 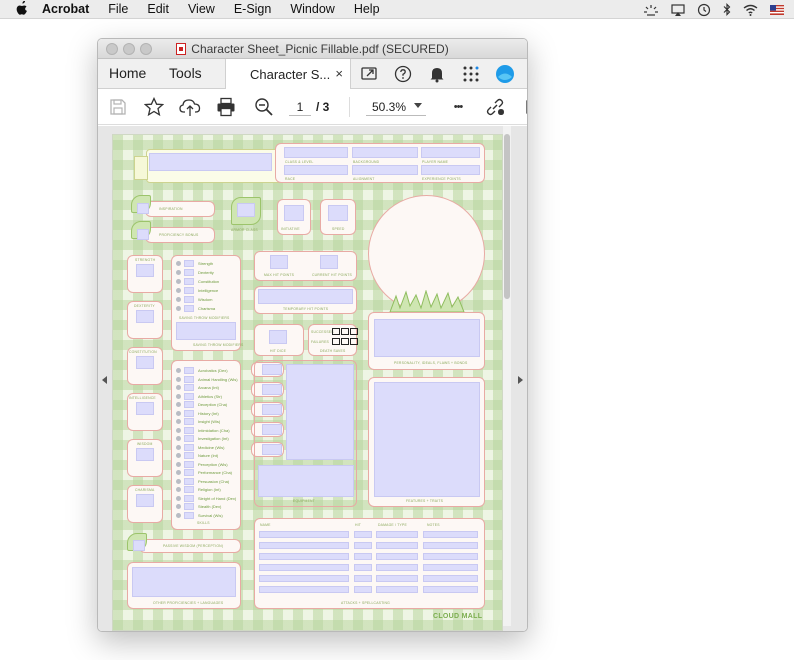 What do you see at coordinates (145, 362) in the screenshot?
I see `ability-score-constitution` at bounding box center [145, 362].